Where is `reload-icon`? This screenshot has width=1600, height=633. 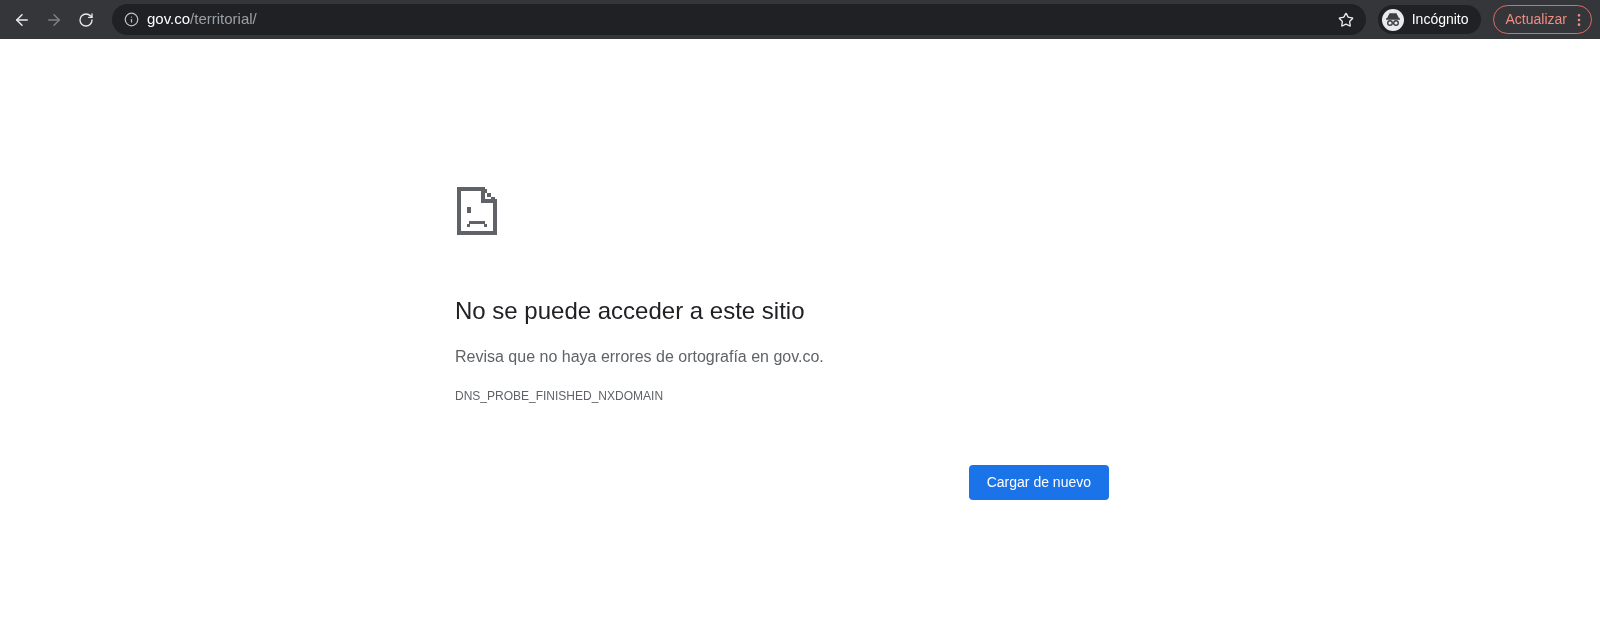 reload-icon is located at coordinates (86, 19).